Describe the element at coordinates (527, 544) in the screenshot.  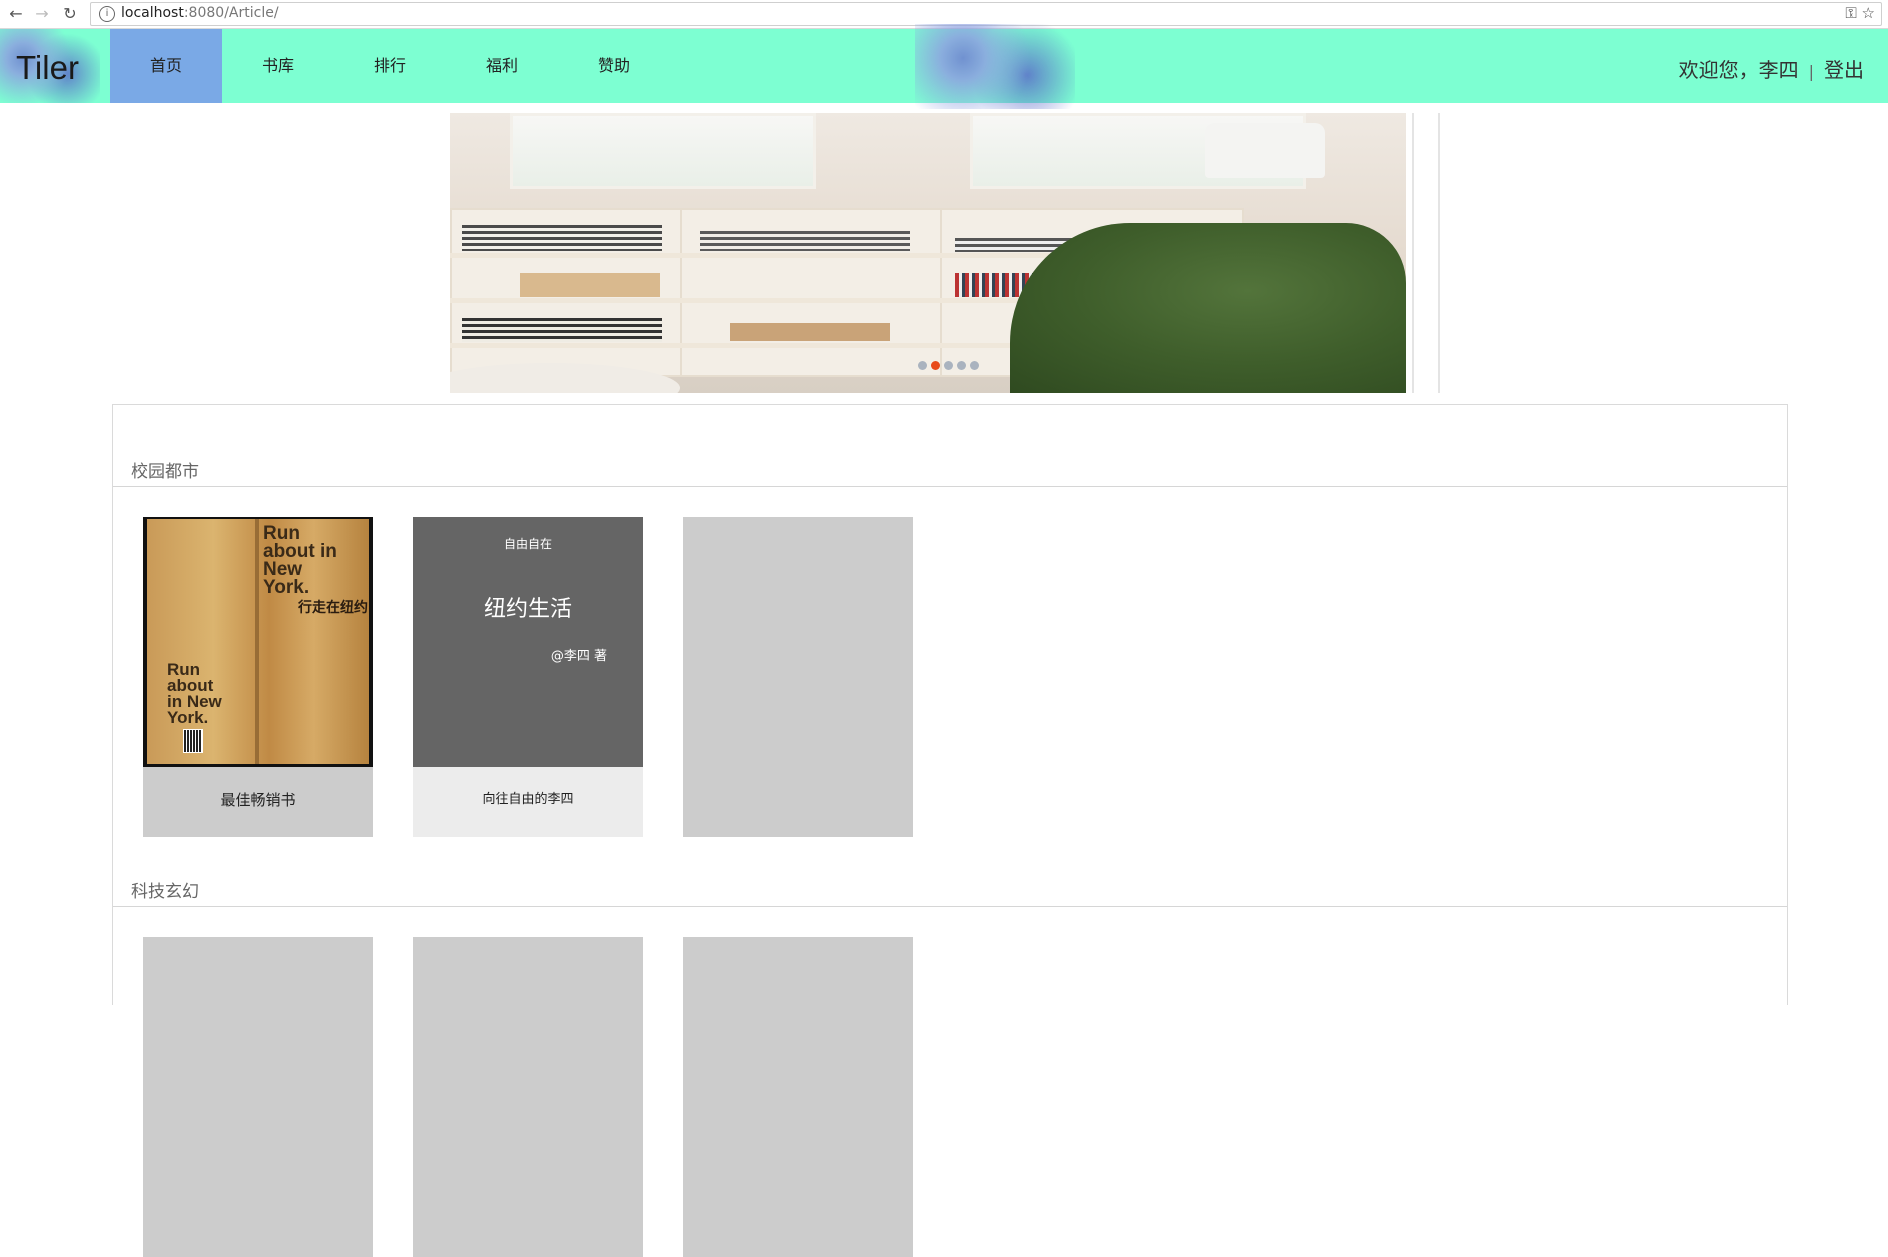
I see `cover-subtitle: 自由自在` at that location.